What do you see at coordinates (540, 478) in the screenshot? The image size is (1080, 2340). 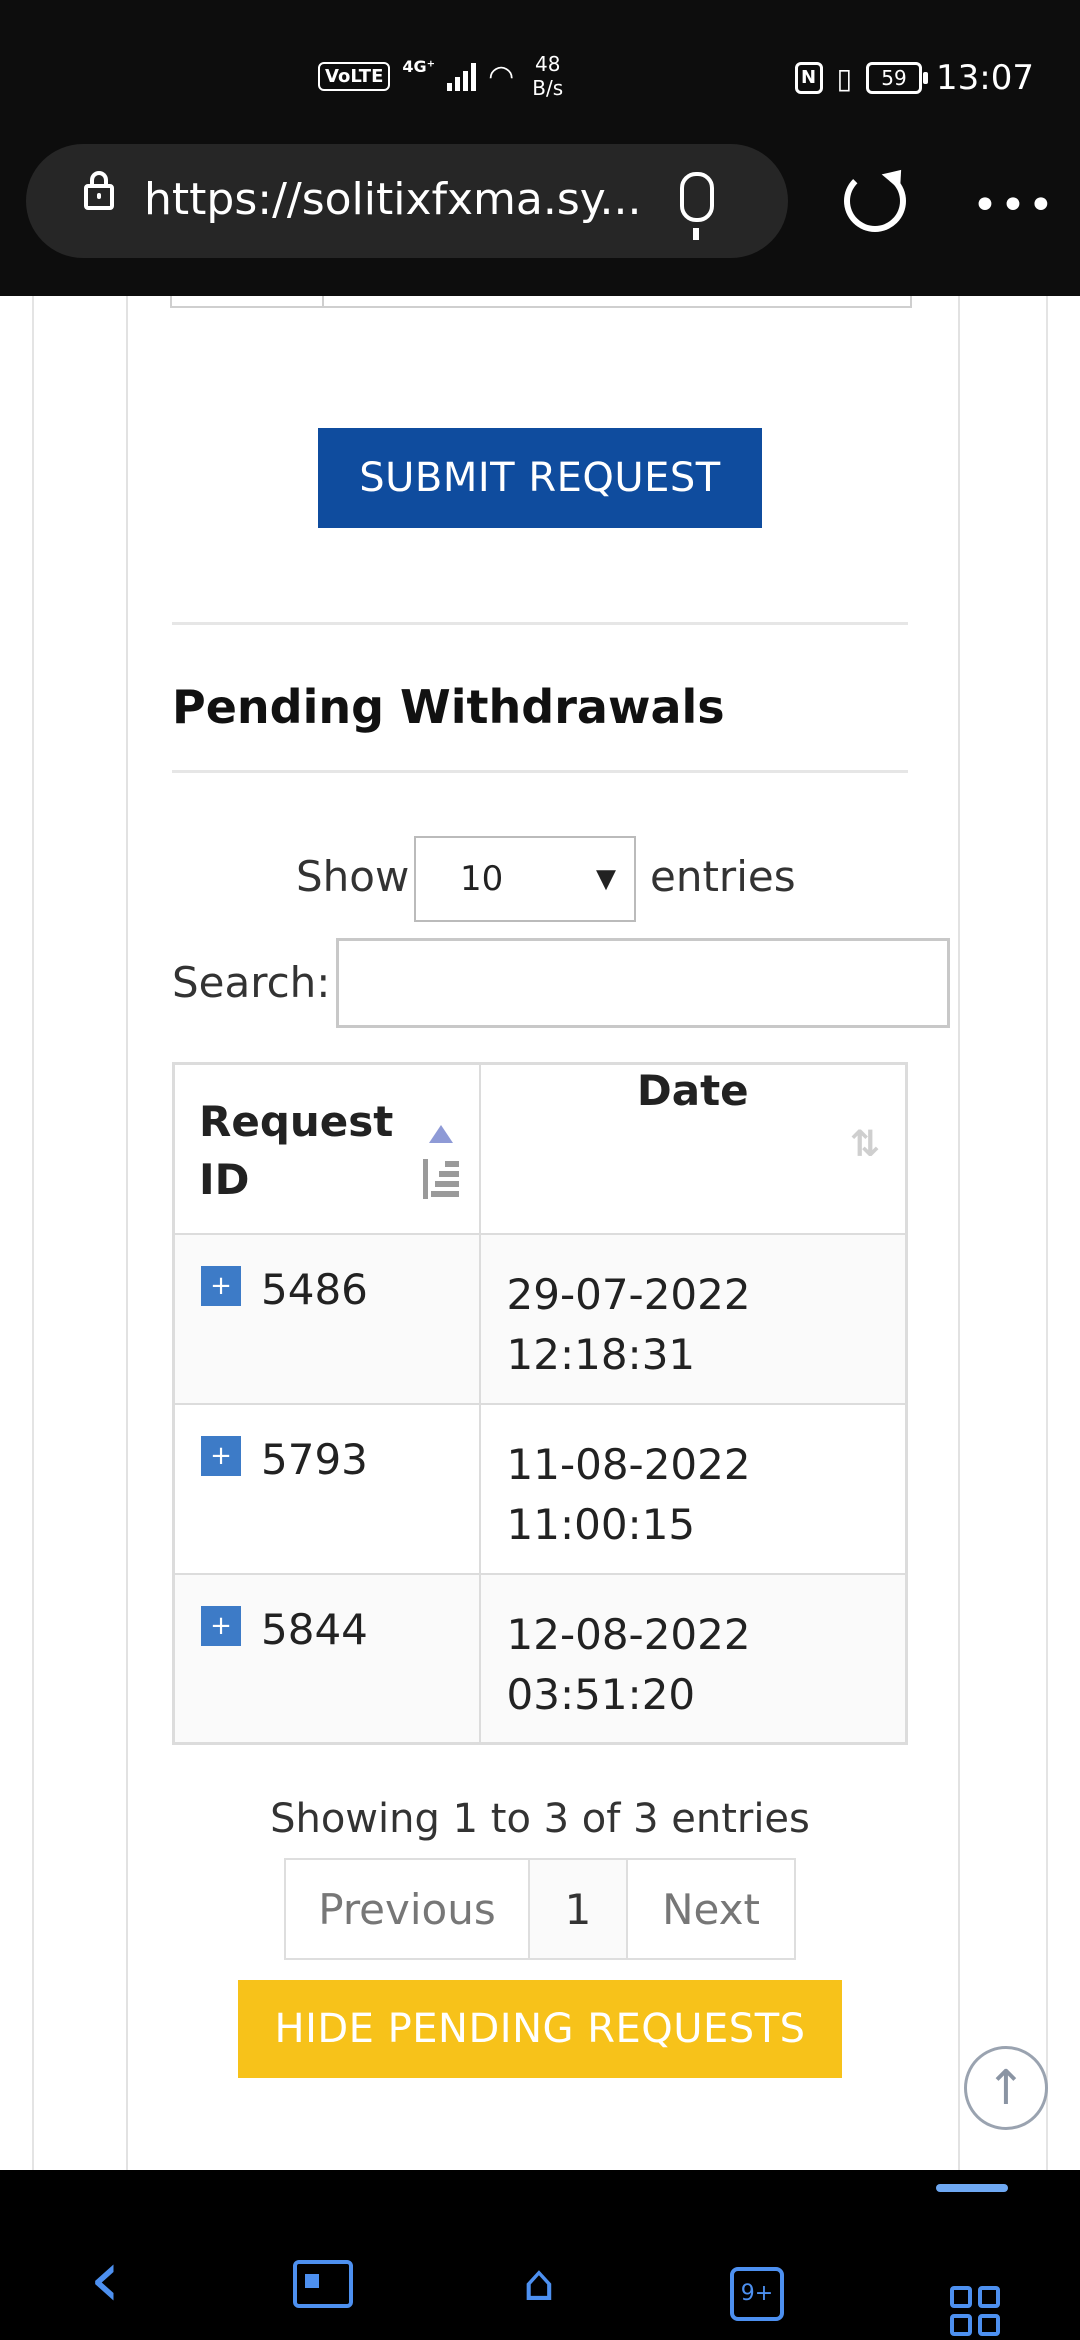 I see `submit-request-button: SUBMIT REQUEST` at bounding box center [540, 478].